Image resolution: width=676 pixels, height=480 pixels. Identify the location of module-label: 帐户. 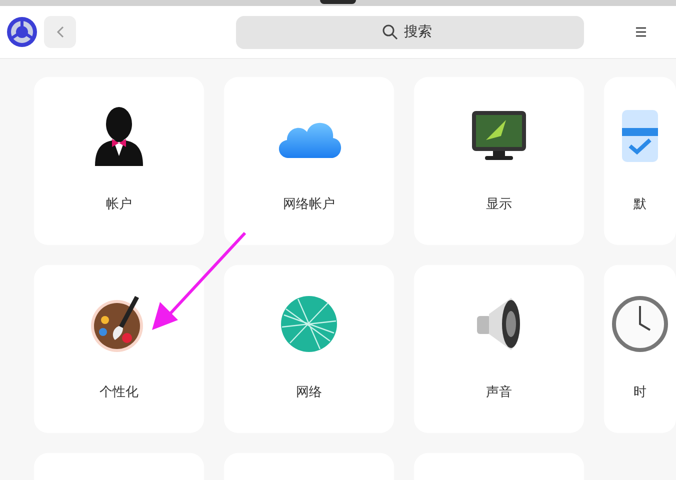
(119, 204).